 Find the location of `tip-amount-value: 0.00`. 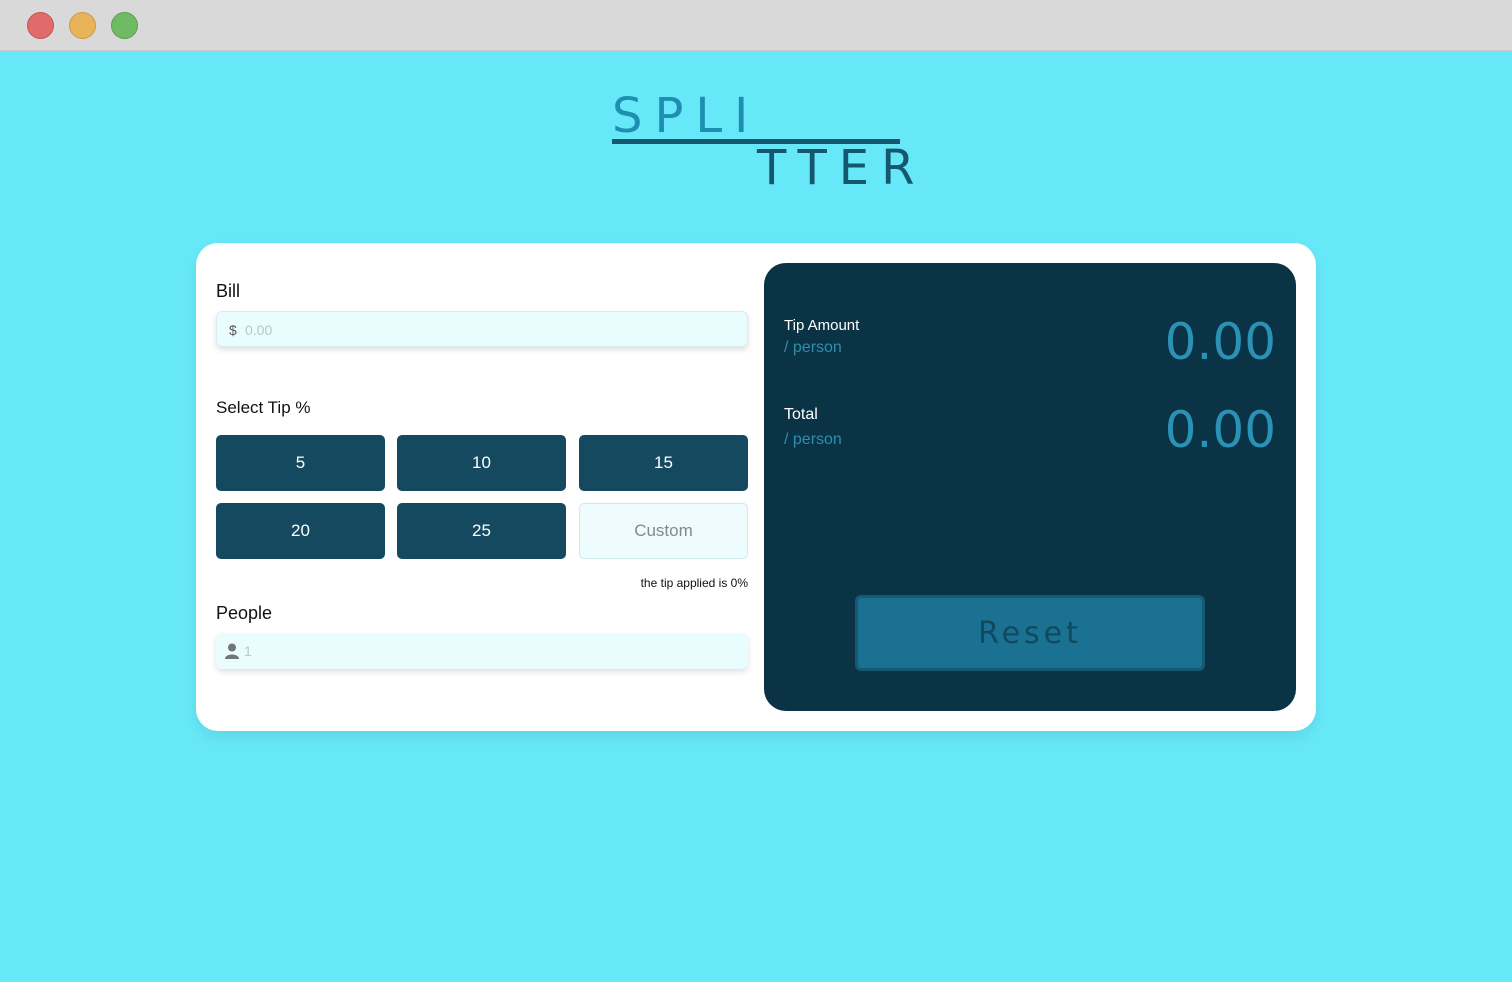

tip-amount-value: 0.00 is located at coordinates (1220, 342).